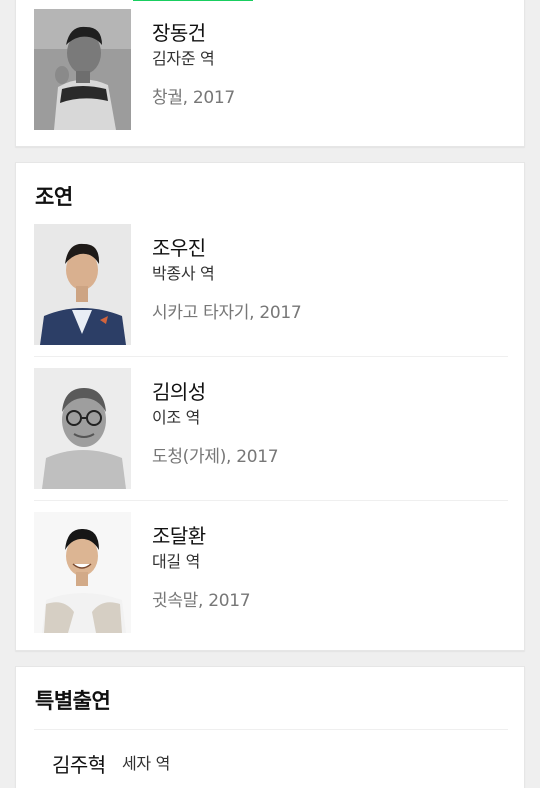 The image size is (540, 788). Describe the element at coordinates (271, 69) in the screenshot. I see `cast-item: 장동건 김자준 역 창궐, 2017` at that location.